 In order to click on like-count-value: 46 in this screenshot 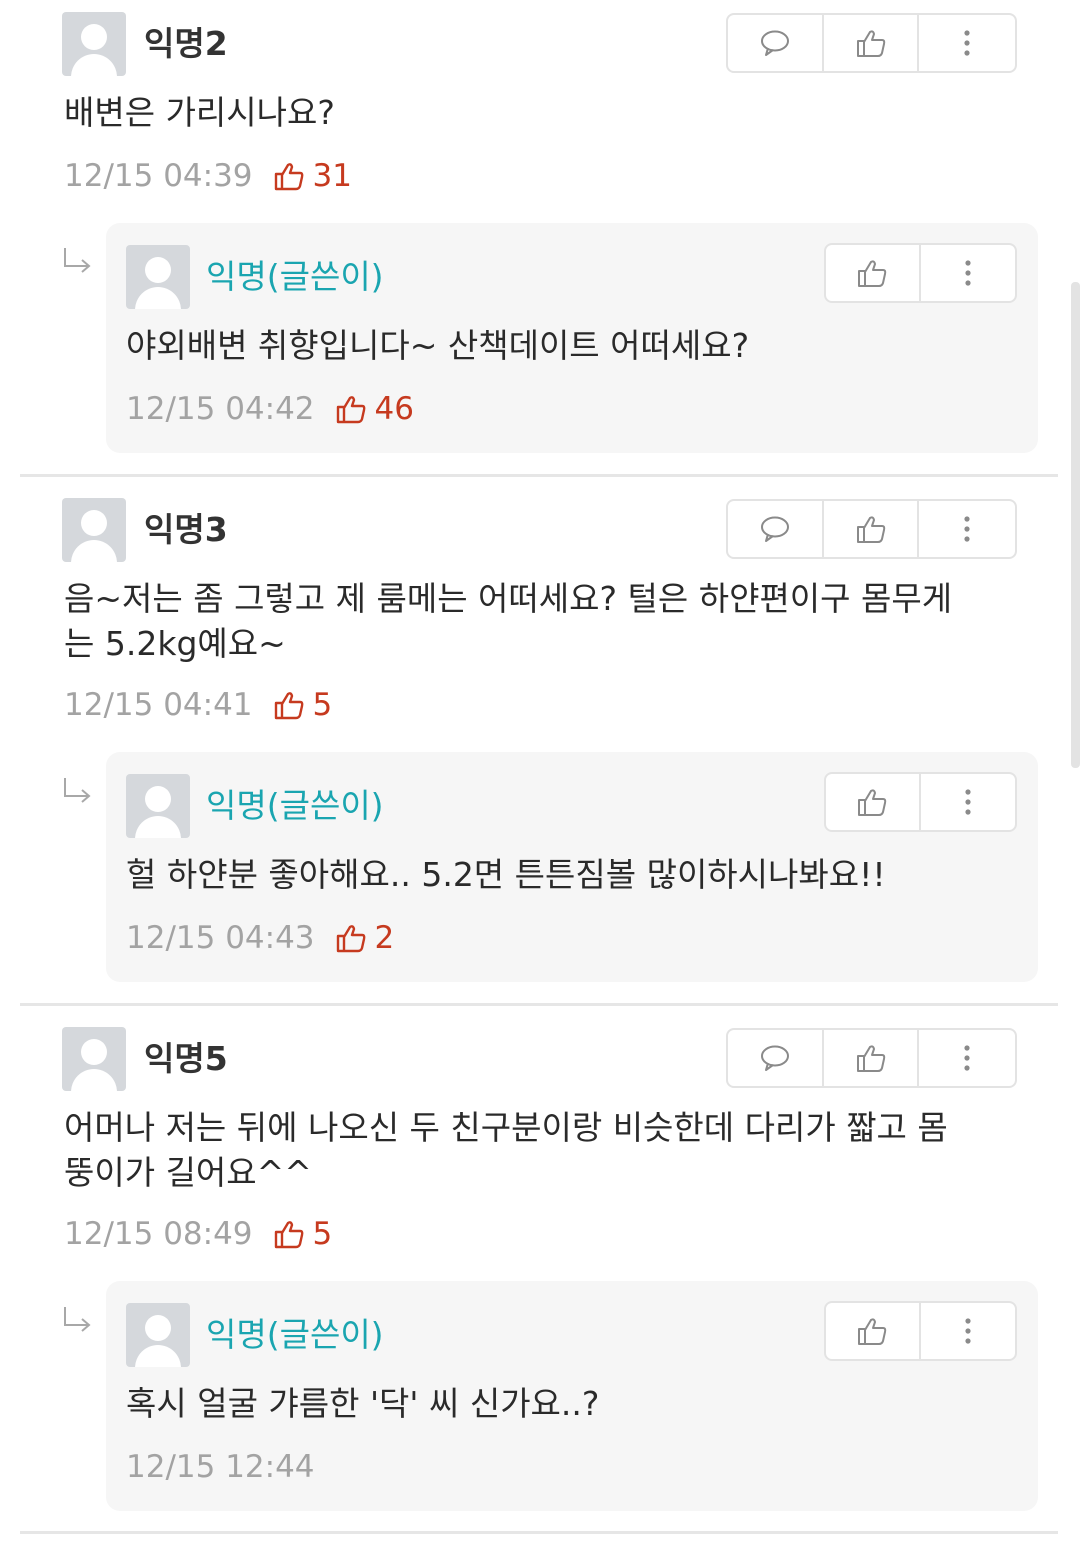, I will do `click(394, 409)`.